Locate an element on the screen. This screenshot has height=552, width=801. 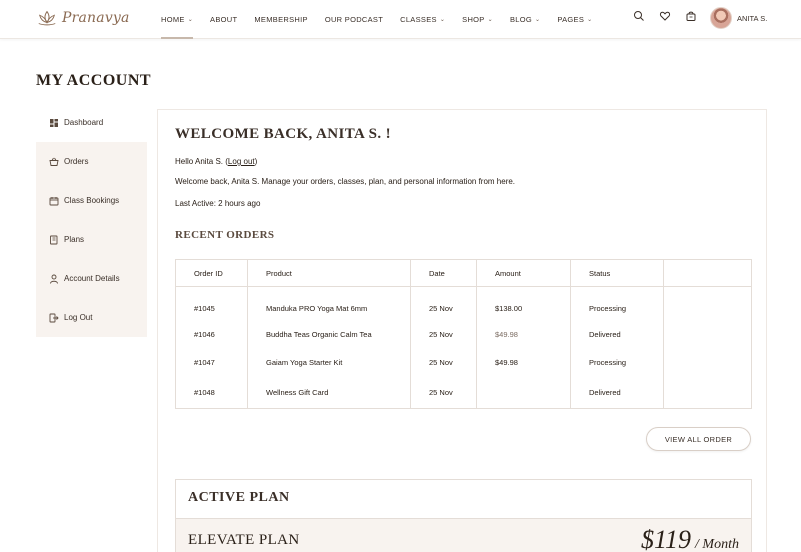
column-header is located at coordinates (707, 273).